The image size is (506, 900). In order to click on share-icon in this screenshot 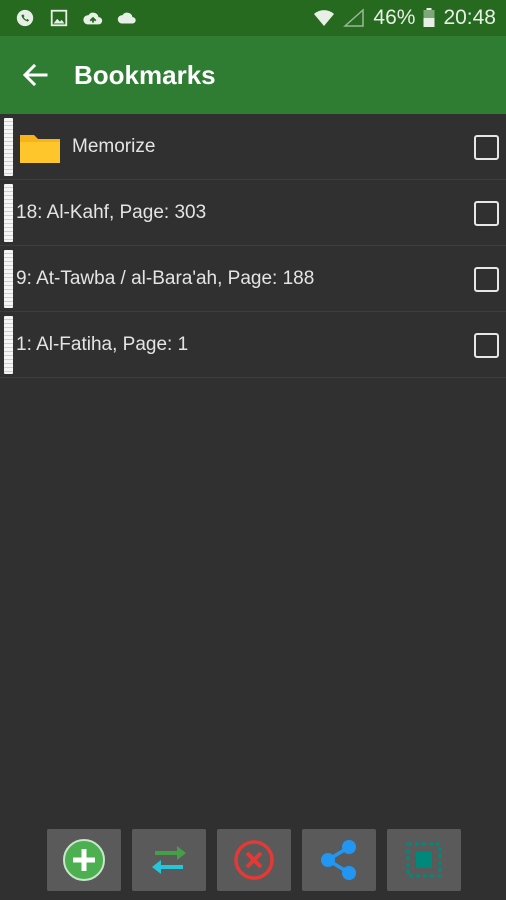, I will do `click(338, 860)`.